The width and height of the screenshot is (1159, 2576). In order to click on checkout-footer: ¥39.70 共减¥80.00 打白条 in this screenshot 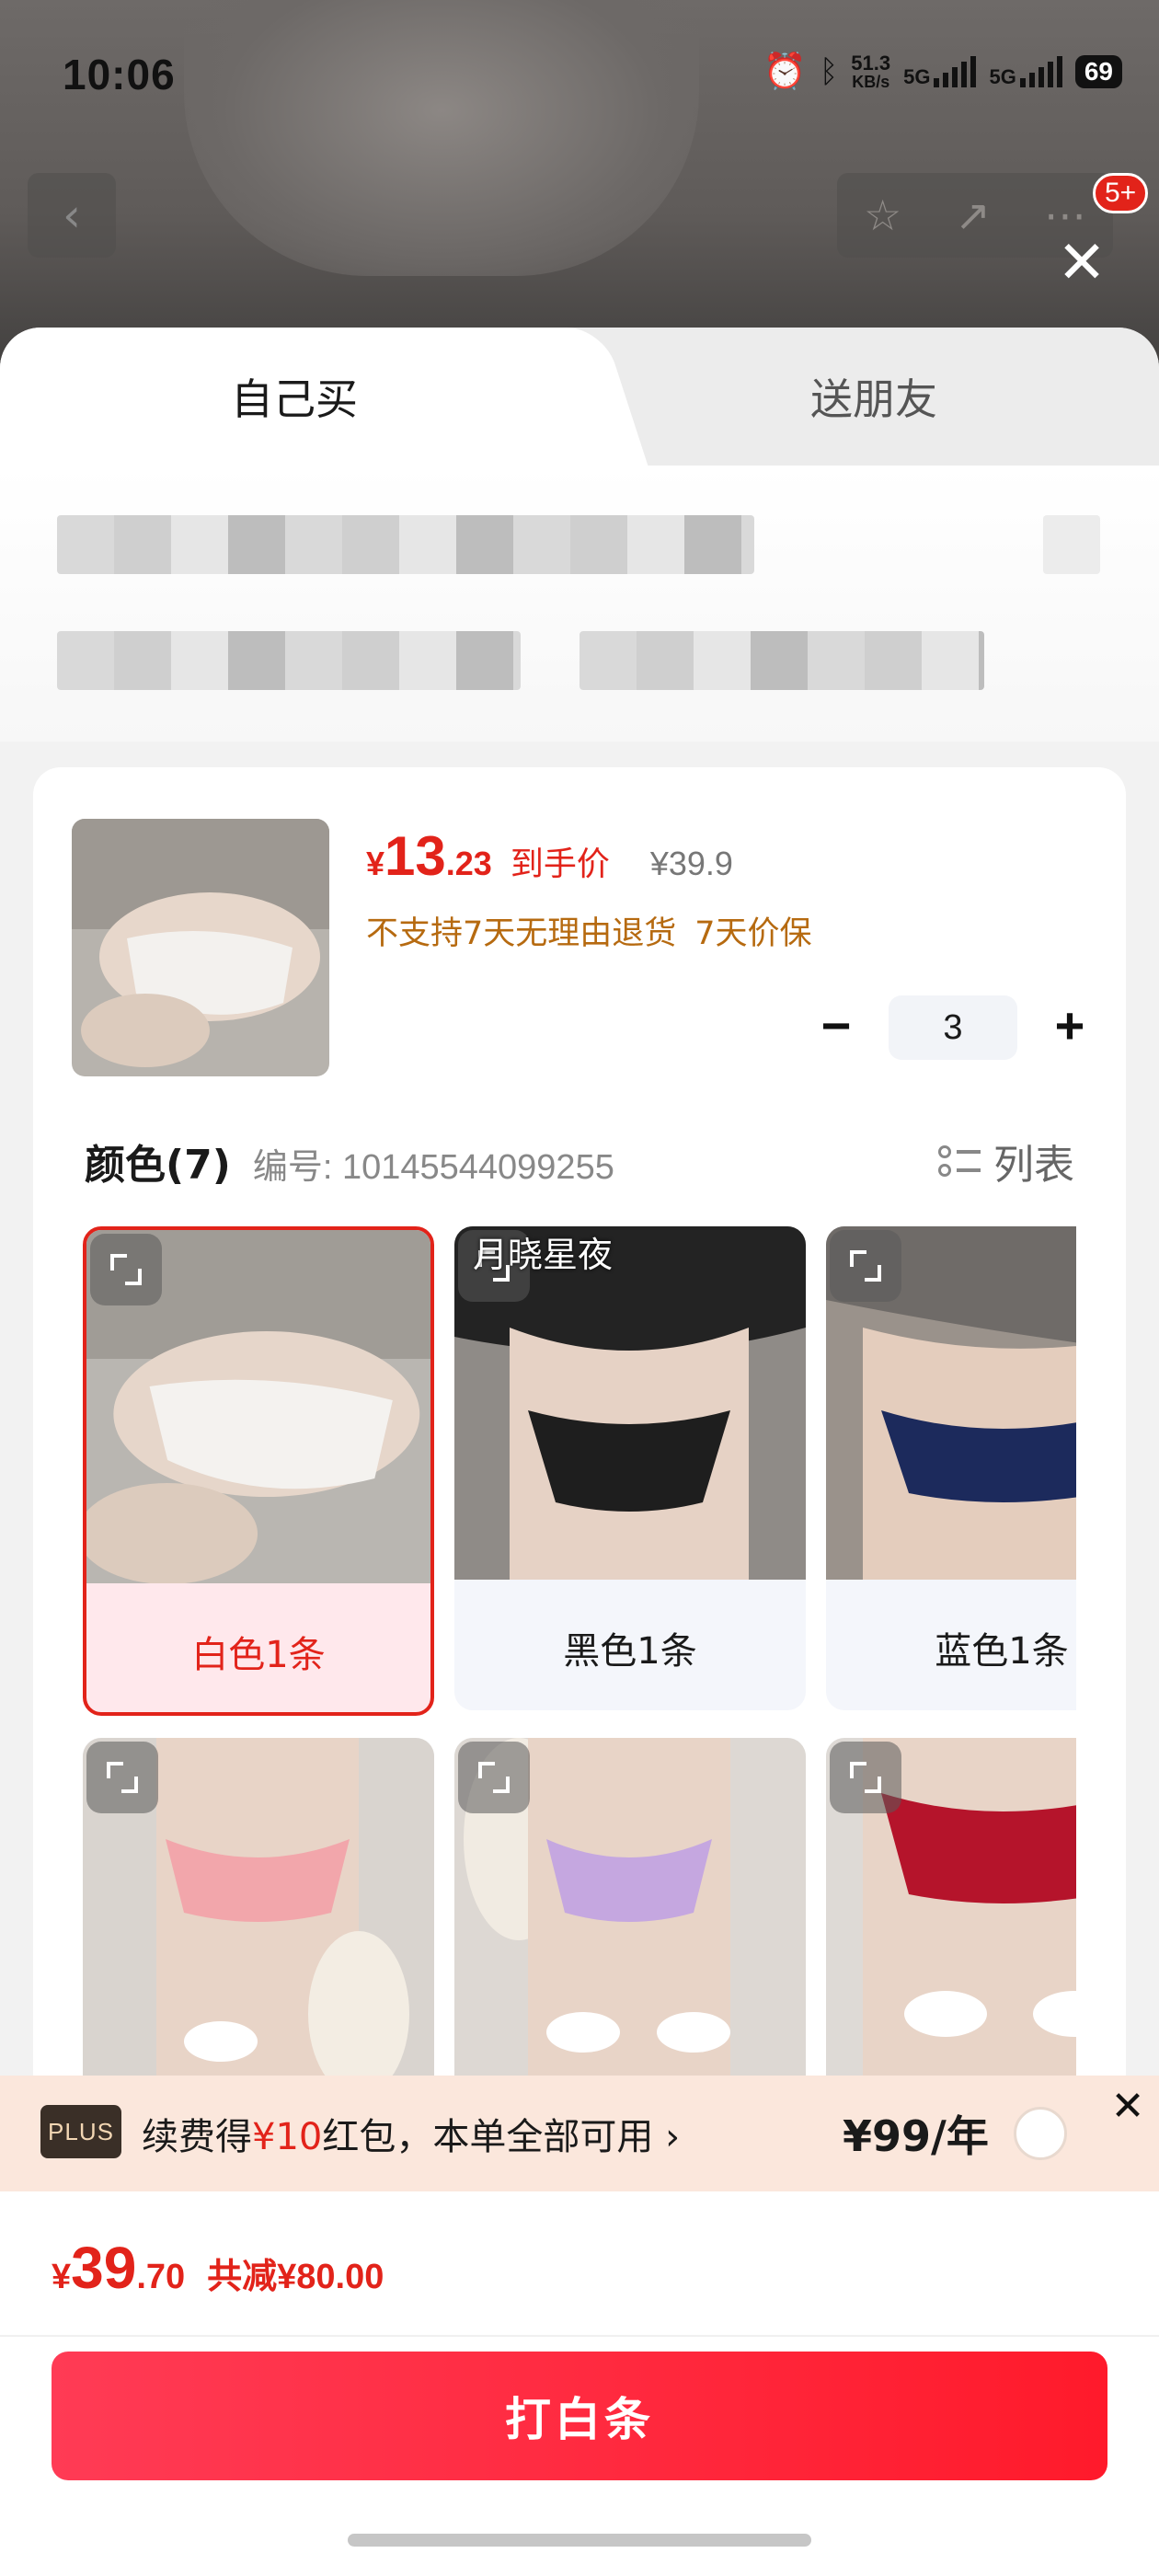, I will do `click(579, 2383)`.